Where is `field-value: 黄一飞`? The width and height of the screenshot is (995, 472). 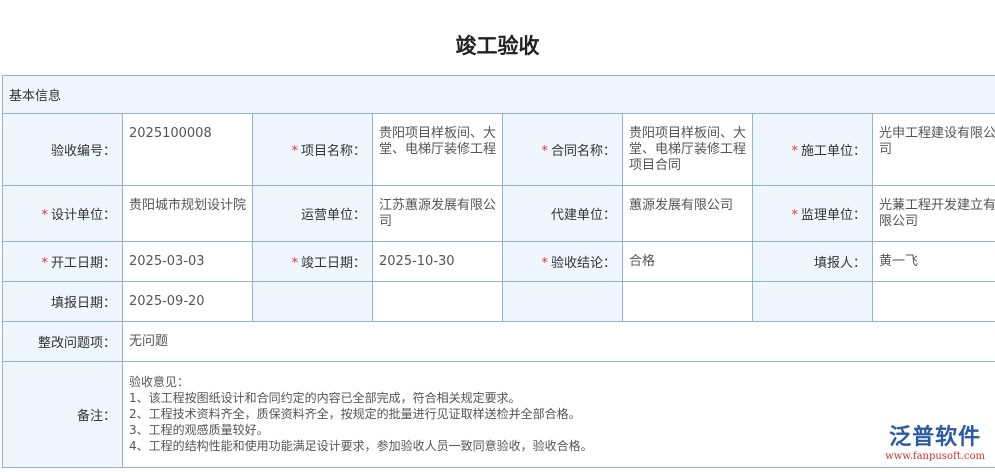 field-value: 黄一飞 is located at coordinates (933, 261).